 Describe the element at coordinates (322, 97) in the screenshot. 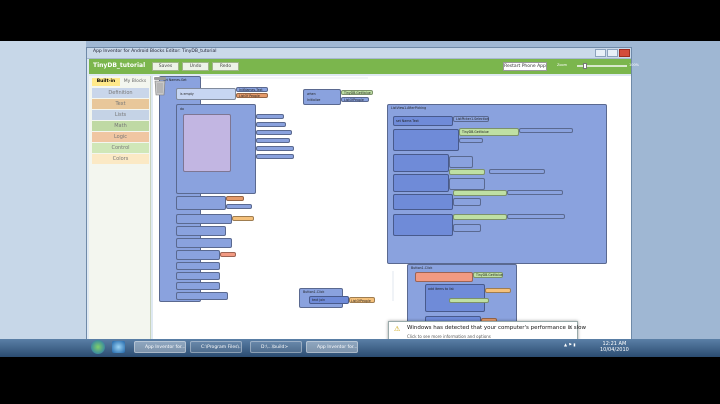

I see `init-event-block: when Initialize` at that location.